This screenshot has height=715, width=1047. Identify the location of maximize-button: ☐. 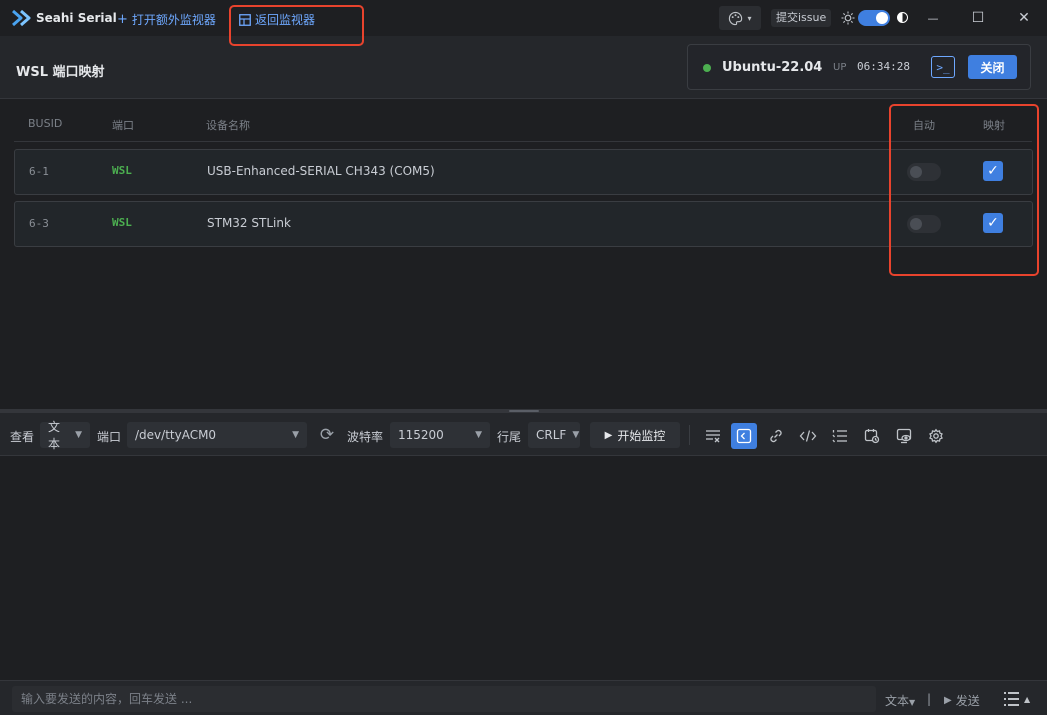
(978, 18).